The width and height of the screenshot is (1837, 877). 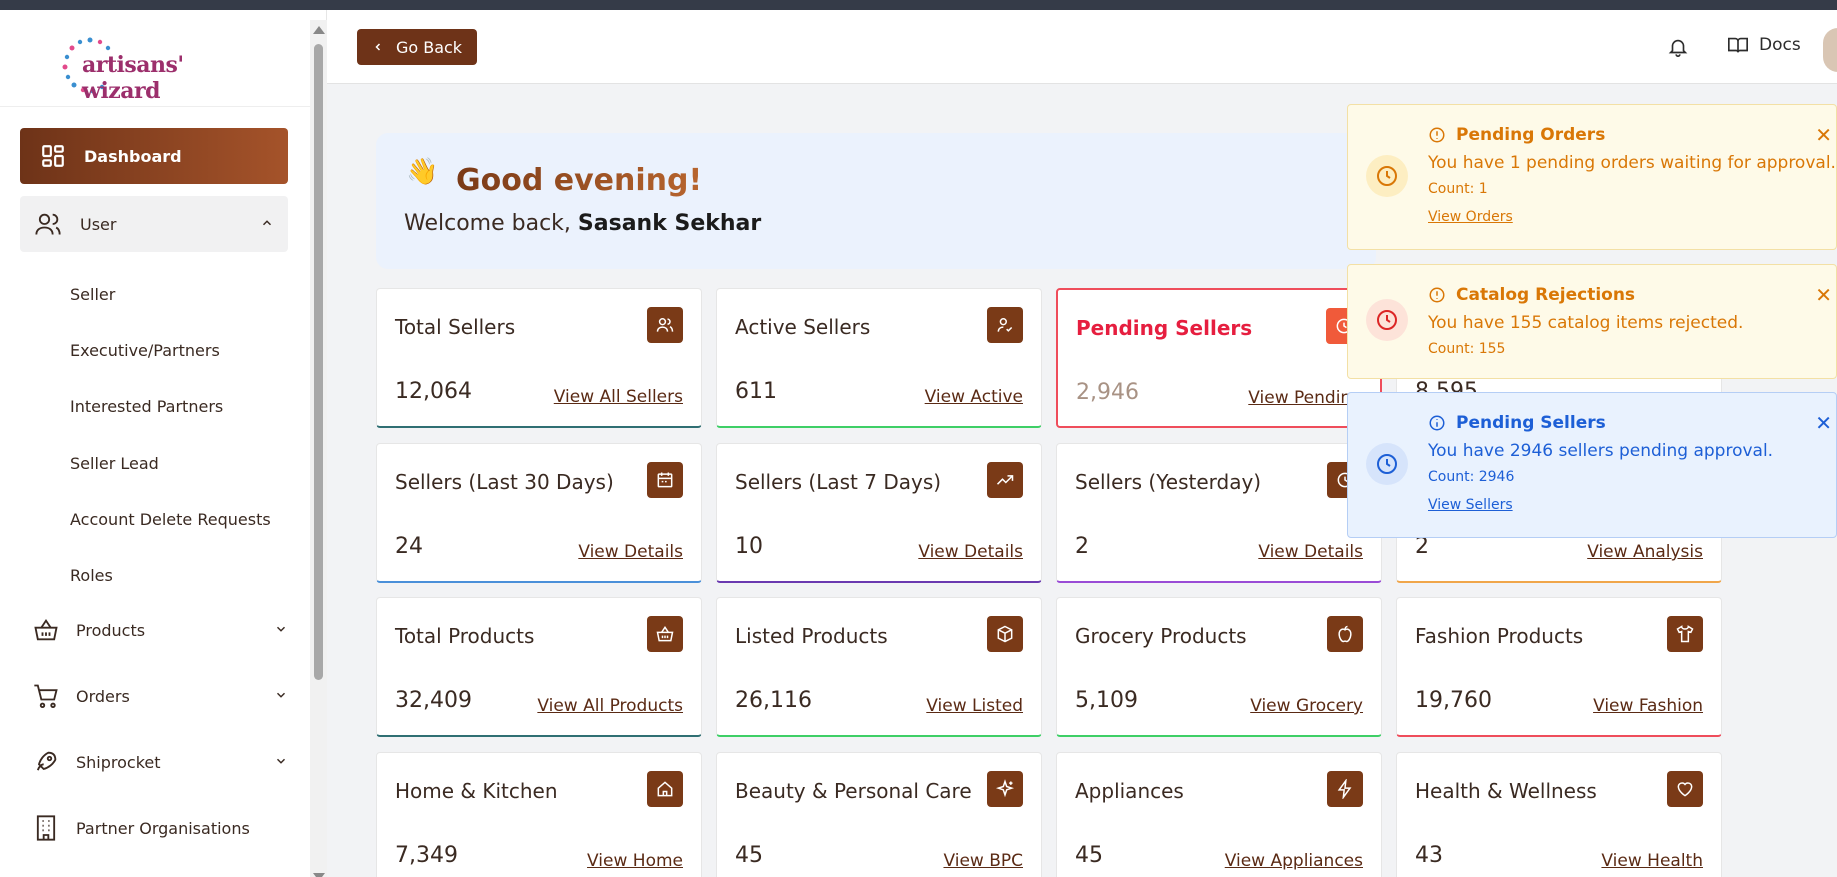 What do you see at coordinates (160, 630) in the screenshot?
I see `sidebar-item-products: Products` at bounding box center [160, 630].